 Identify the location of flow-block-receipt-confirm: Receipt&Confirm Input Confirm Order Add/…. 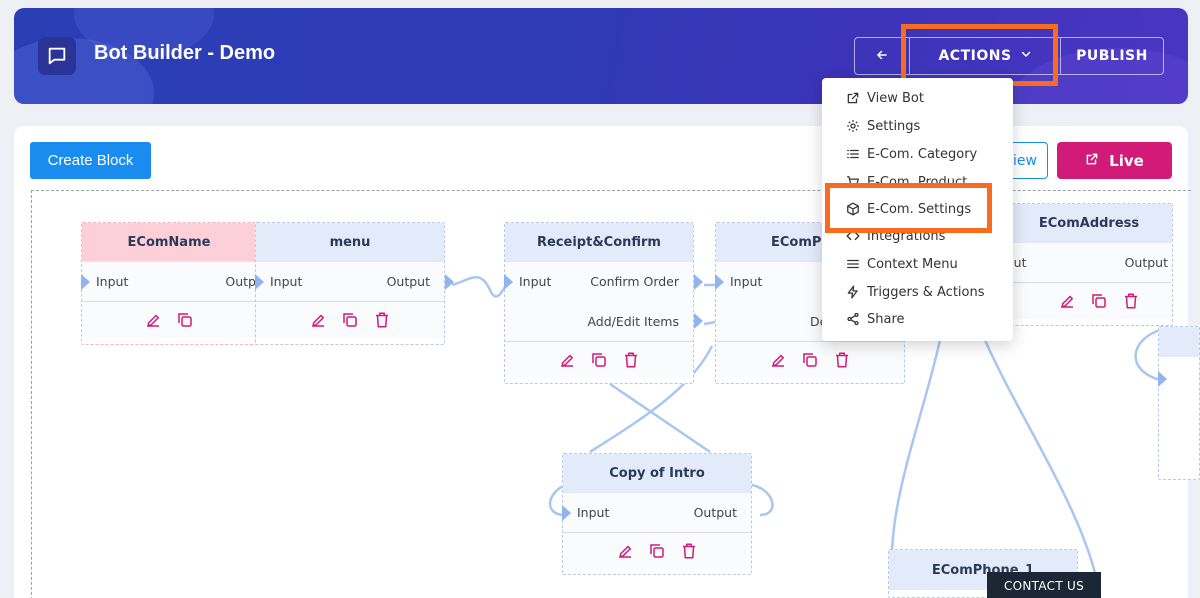
(603, 303).